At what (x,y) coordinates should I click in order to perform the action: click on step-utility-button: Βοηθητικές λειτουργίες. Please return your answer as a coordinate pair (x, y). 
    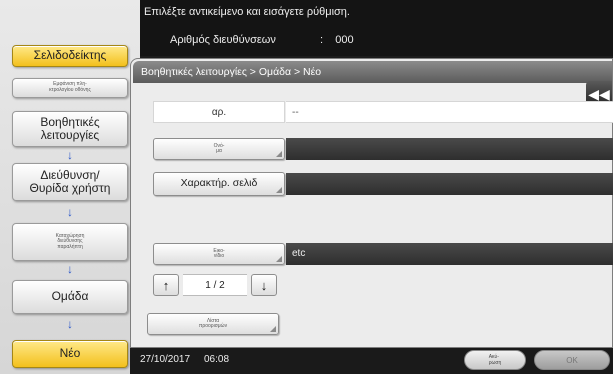
    Looking at the image, I should click on (70, 129).